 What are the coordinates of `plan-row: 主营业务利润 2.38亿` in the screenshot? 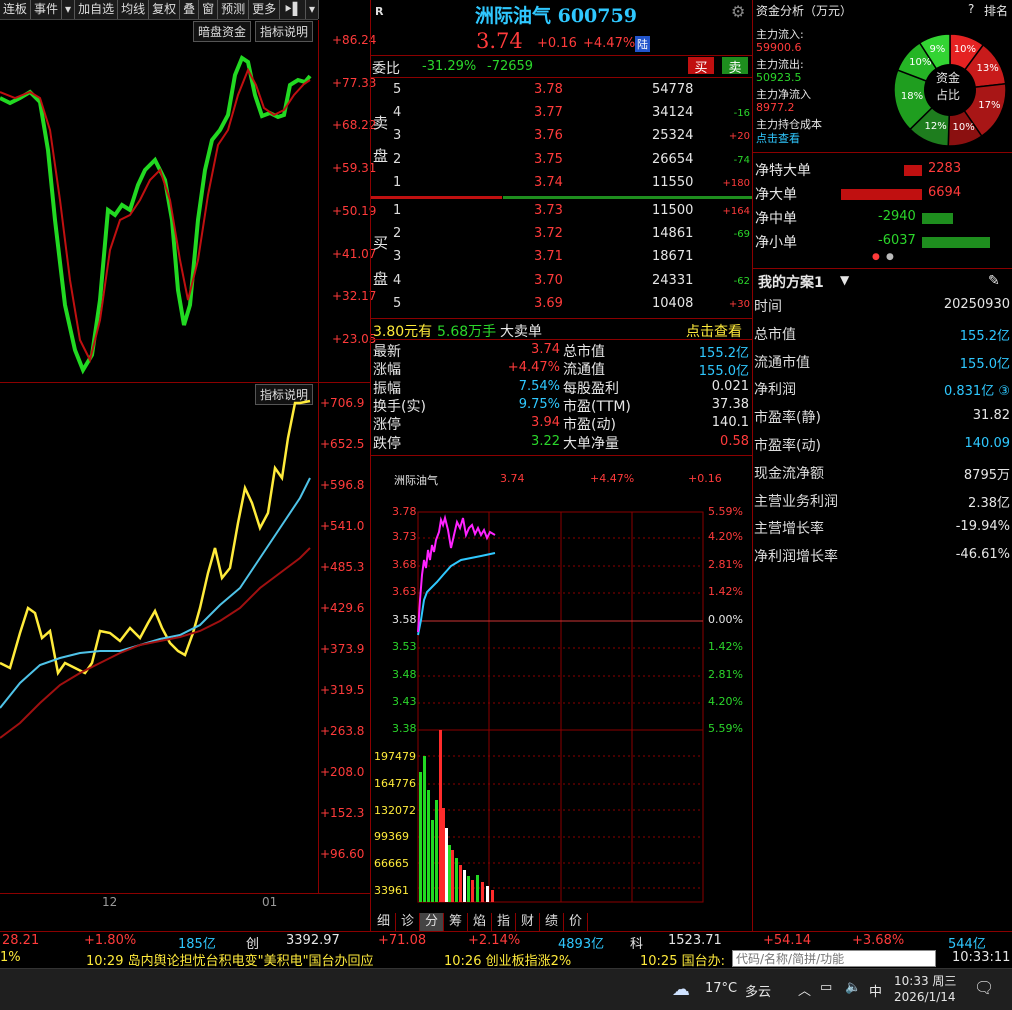 It's located at (883, 500).